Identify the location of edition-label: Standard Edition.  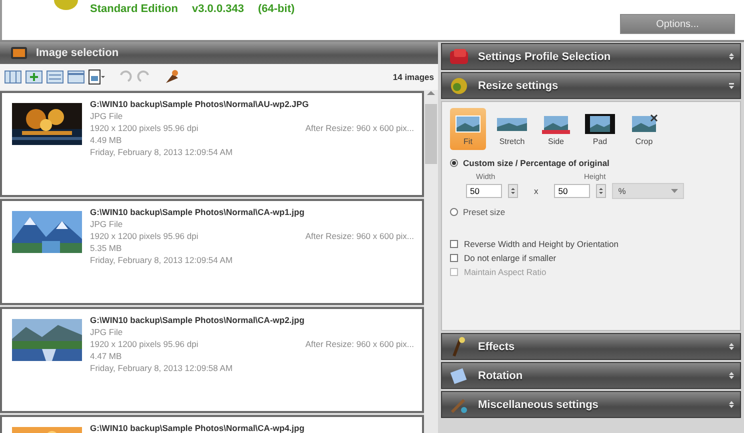
(134, 9).